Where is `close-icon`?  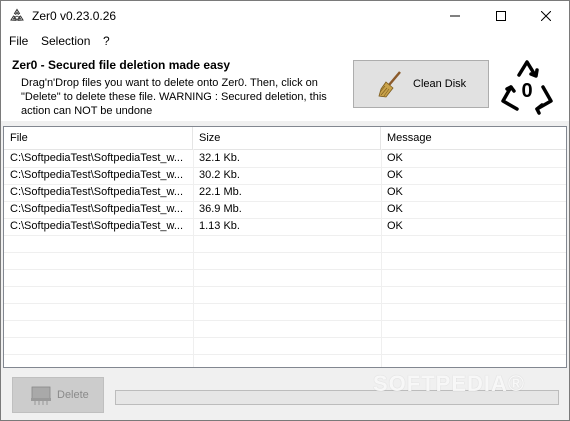 close-icon is located at coordinates (546, 16).